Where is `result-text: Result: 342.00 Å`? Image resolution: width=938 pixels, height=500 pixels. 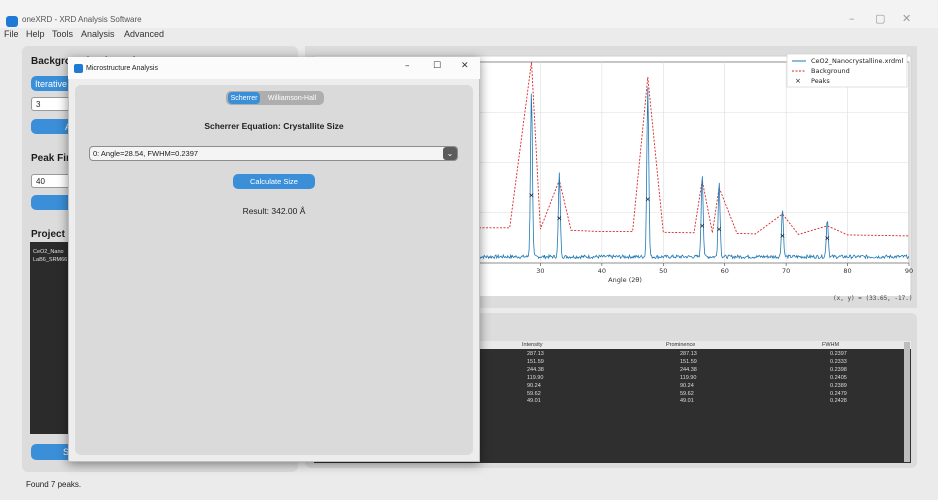
result-text: Result: 342.00 Å is located at coordinates (274, 211).